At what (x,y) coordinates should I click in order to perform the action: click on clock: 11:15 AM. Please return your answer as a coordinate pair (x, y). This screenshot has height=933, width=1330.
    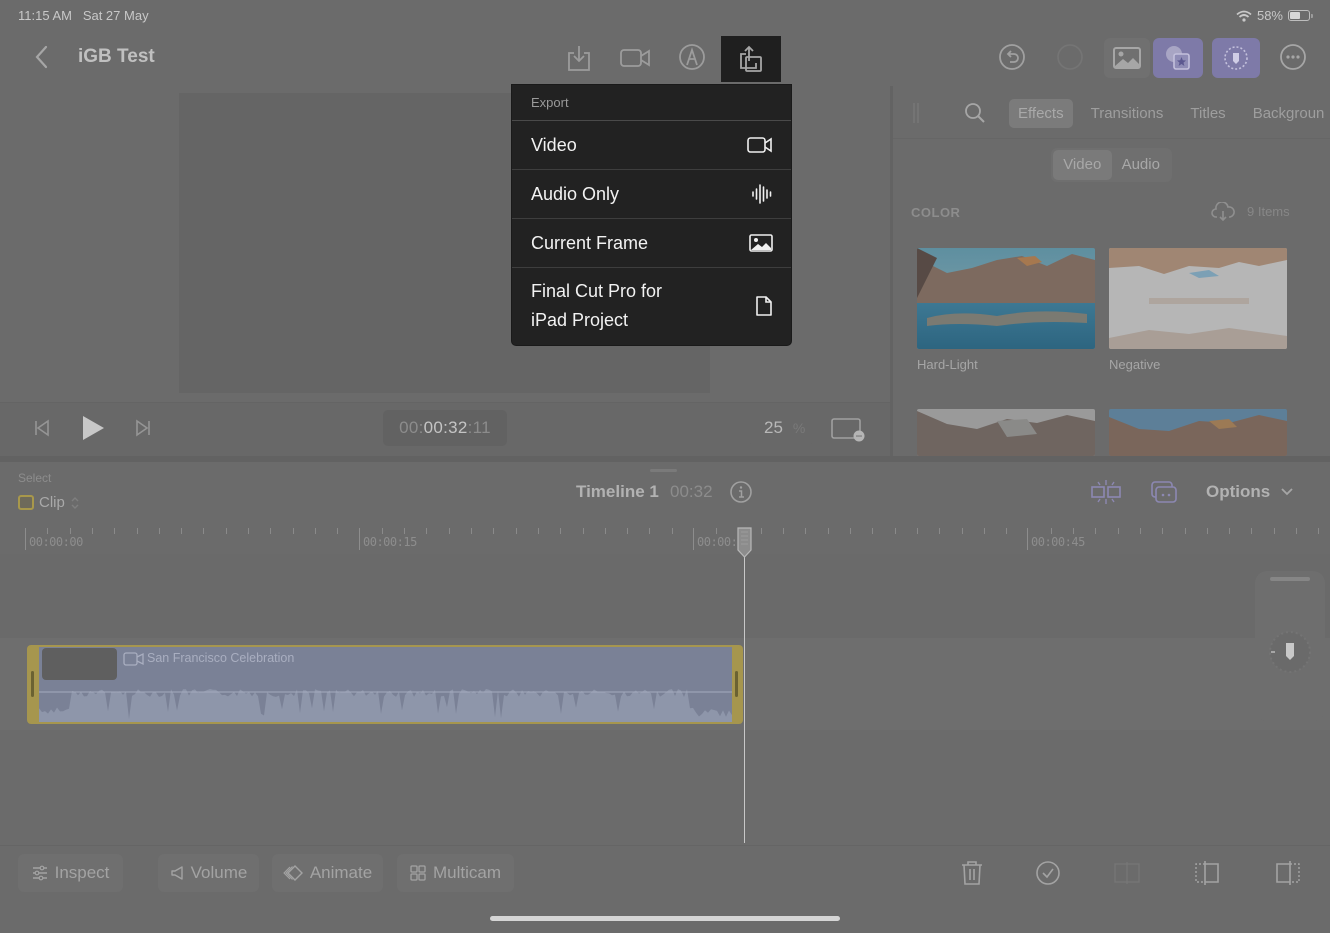
    Looking at the image, I should click on (45, 15).